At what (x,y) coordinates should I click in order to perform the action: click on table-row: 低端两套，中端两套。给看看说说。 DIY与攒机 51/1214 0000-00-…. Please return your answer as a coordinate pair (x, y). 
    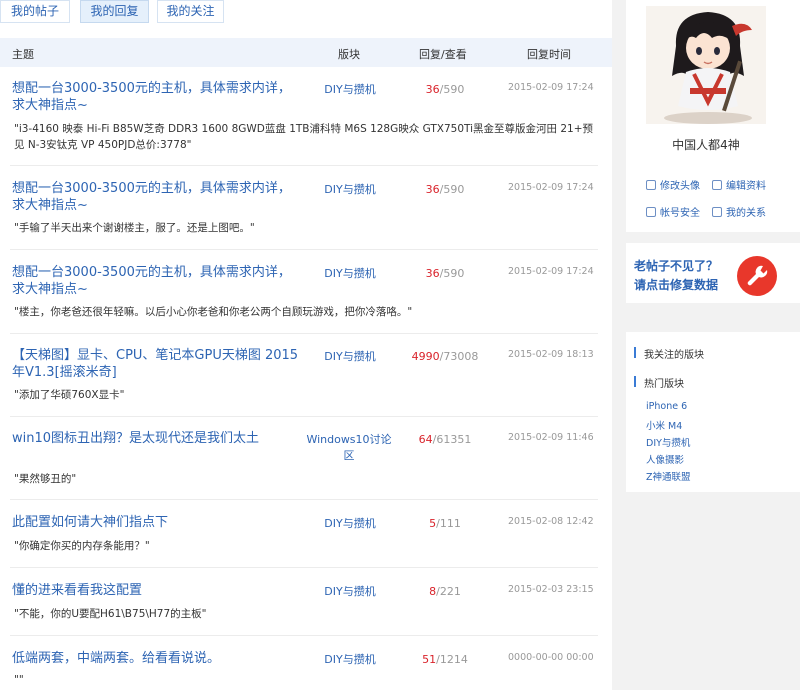
    Looking at the image, I should click on (306, 670).